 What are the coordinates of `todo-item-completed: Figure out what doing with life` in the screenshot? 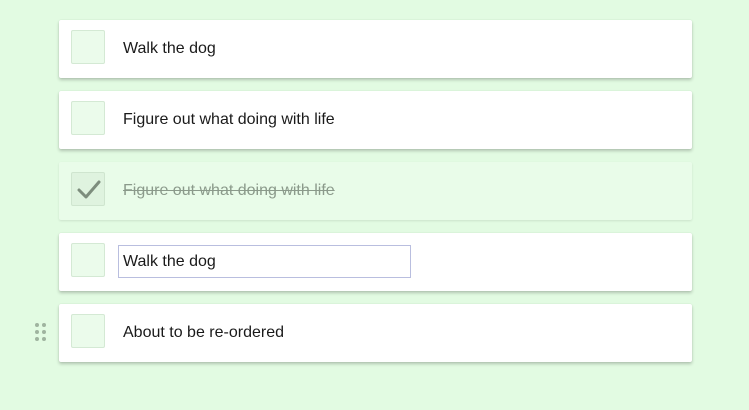 It's located at (375, 191).